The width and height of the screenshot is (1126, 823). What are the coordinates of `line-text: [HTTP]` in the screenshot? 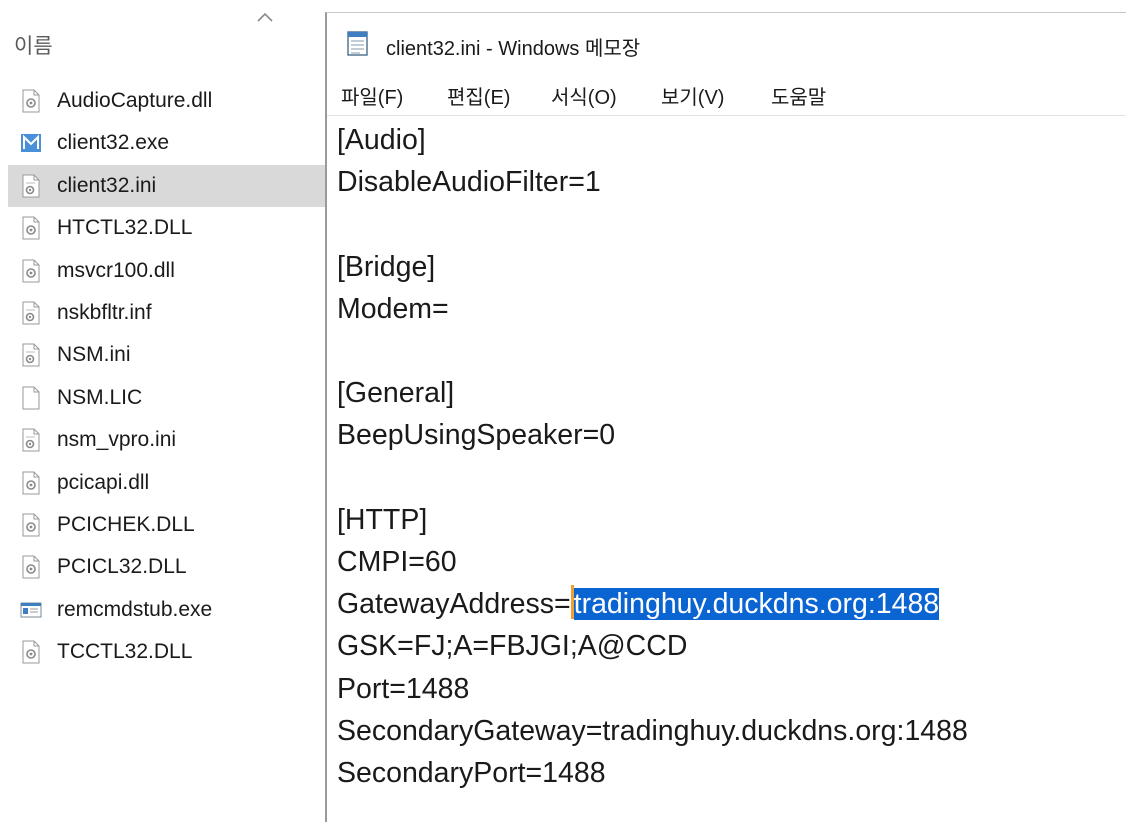 It's located at (382, 519).